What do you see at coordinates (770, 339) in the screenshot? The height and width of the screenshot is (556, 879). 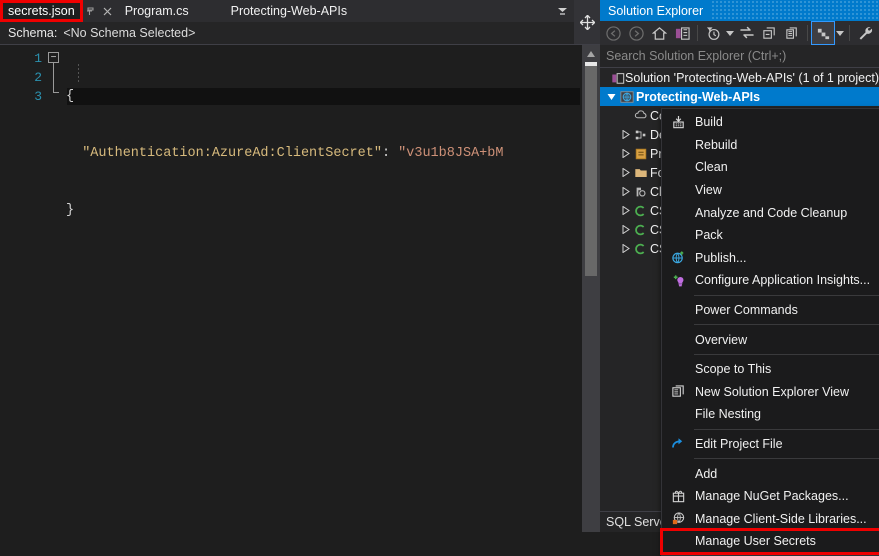 I see `menu-item-overview: Overview` at bounding box center [770, 339].